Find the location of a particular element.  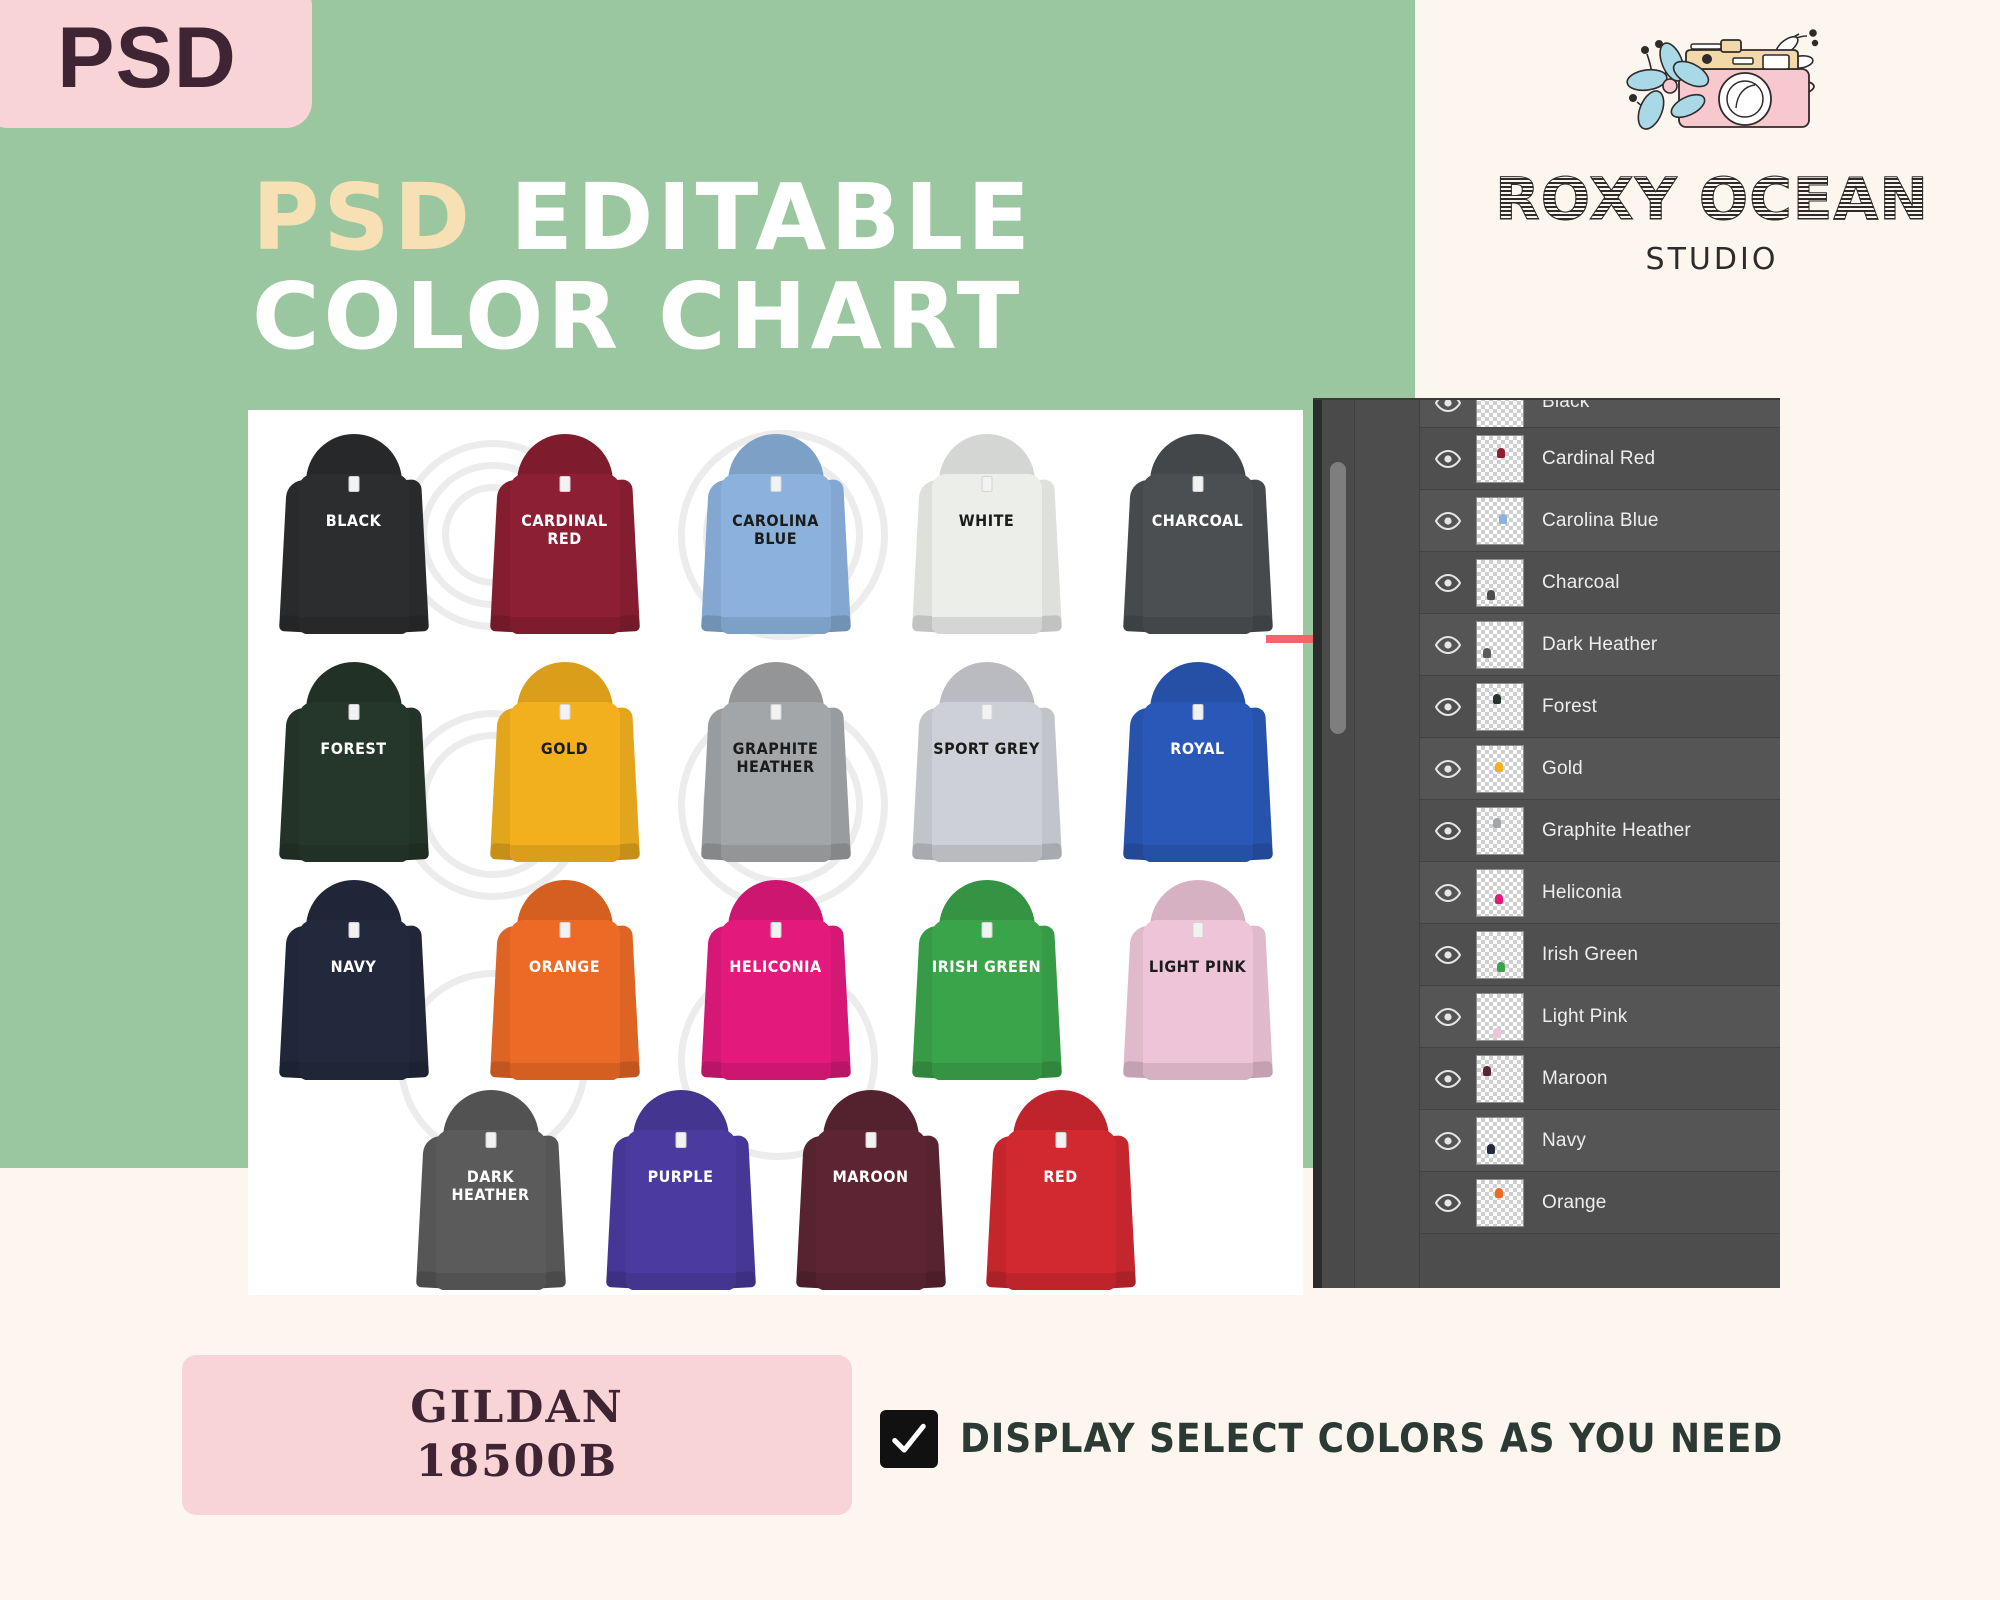

layer-row: Dark Heather is located at coordinates (1600, 645).